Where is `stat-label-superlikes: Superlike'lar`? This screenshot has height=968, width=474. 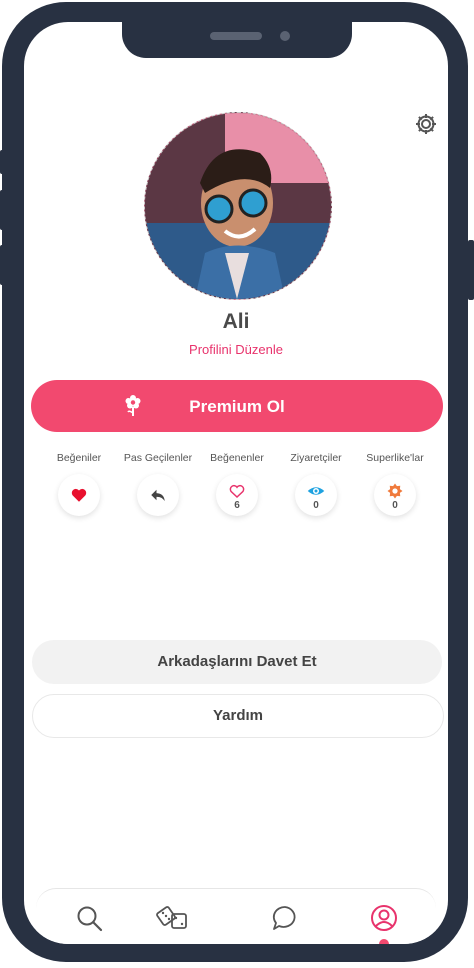
stat-label-superlikes: Superlike'lar is located at coordinates (395, 458).